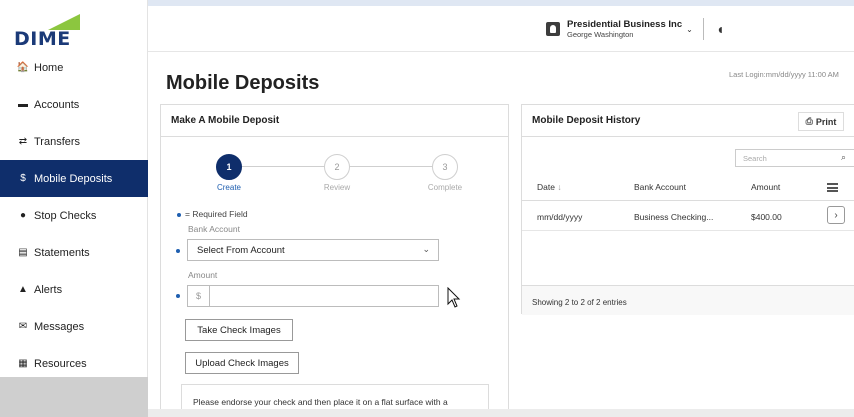  What do you see at coordinates (229, 167) in the screenshot?
I see `step-1-circle: 1` at bounding box center [229, 167].